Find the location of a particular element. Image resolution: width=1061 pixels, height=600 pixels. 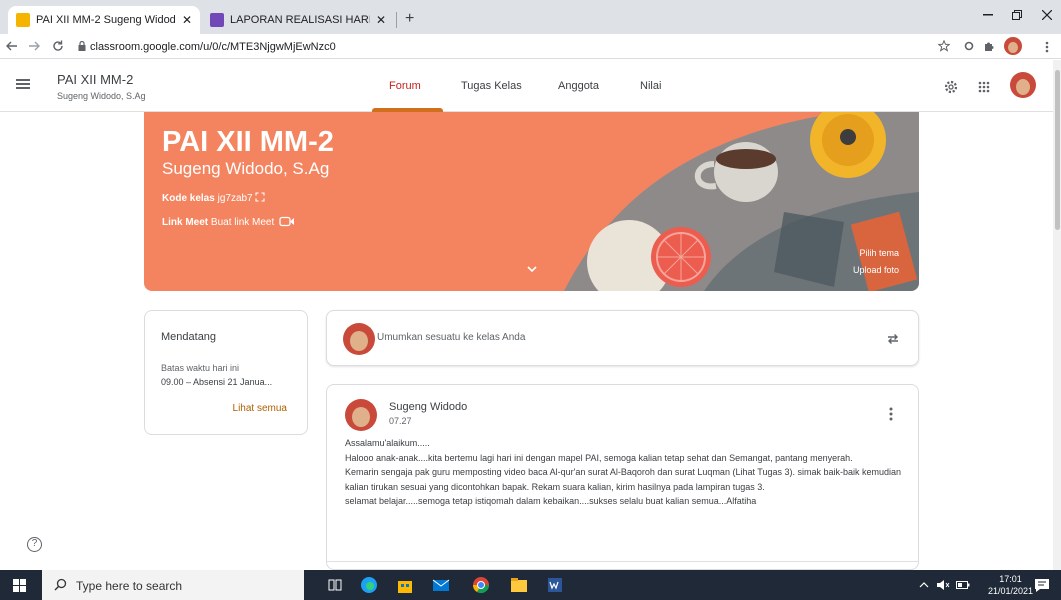

apps-grid-icon is located at coordinates (984, 87).